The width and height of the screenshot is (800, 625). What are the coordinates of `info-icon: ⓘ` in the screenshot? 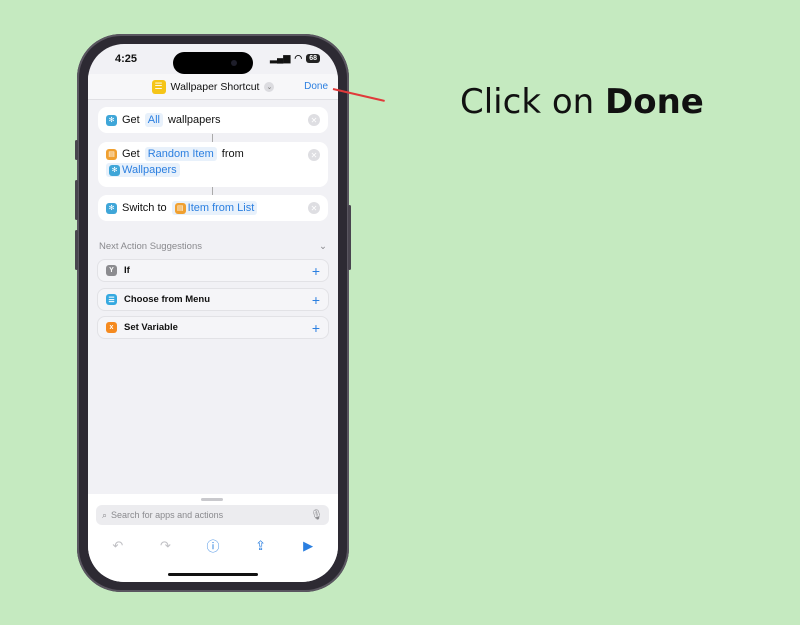 It's located at (213, 545).